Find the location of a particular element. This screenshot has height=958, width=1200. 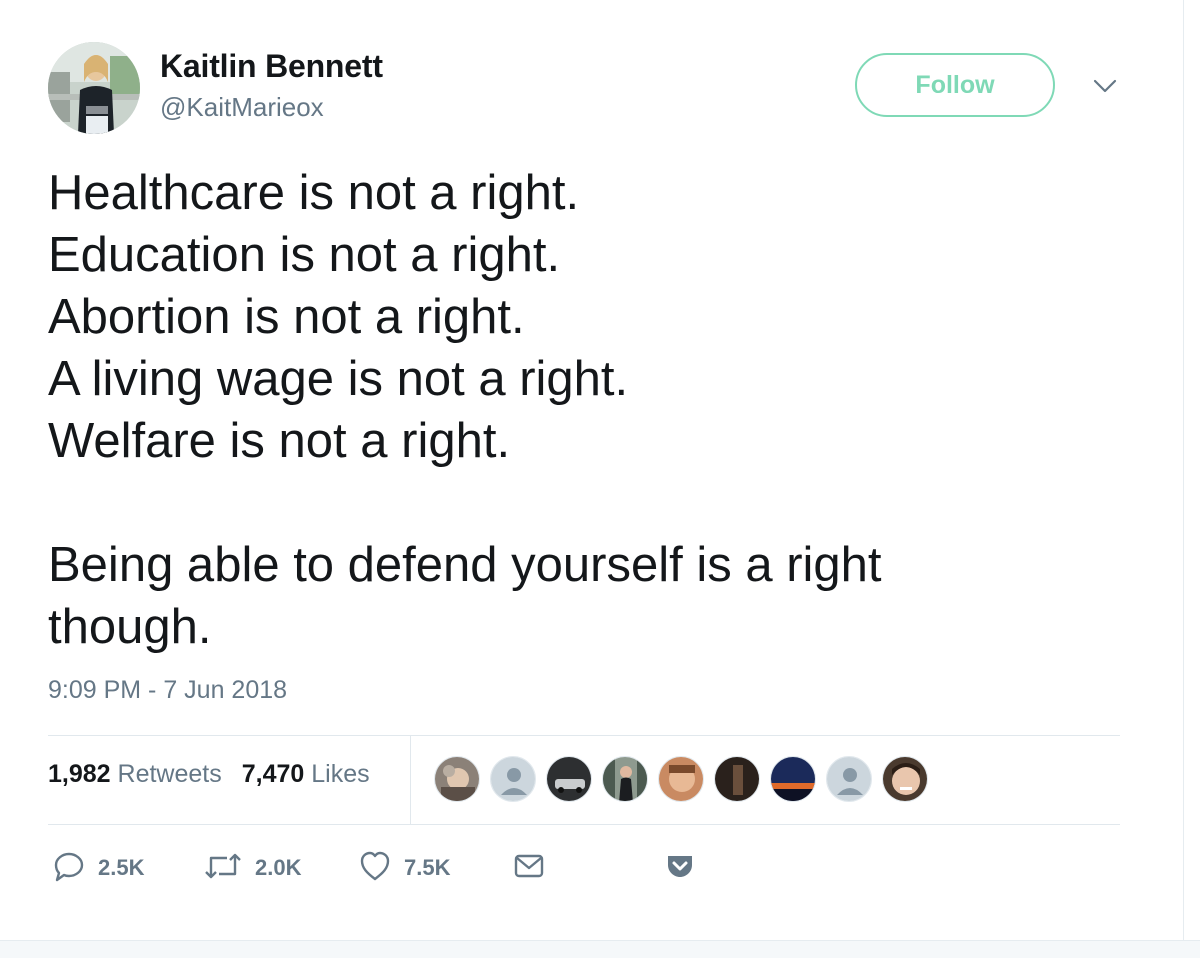

tweet-line: Healthcare is not a right. is located at coordinates (314, 193).